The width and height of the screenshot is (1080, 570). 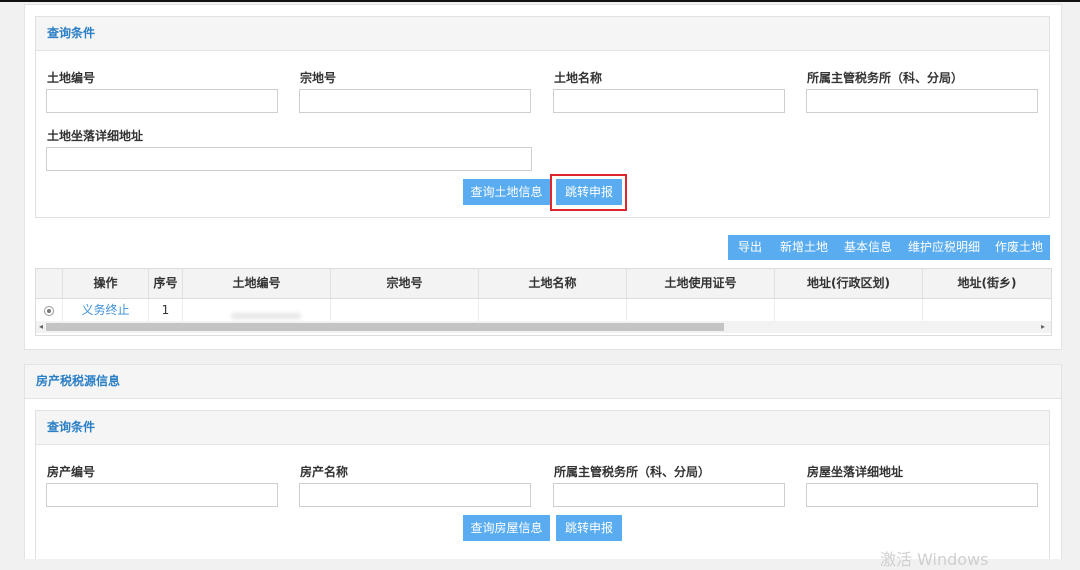 I want to click on col-index: 序号, so click(x=166, y=283).